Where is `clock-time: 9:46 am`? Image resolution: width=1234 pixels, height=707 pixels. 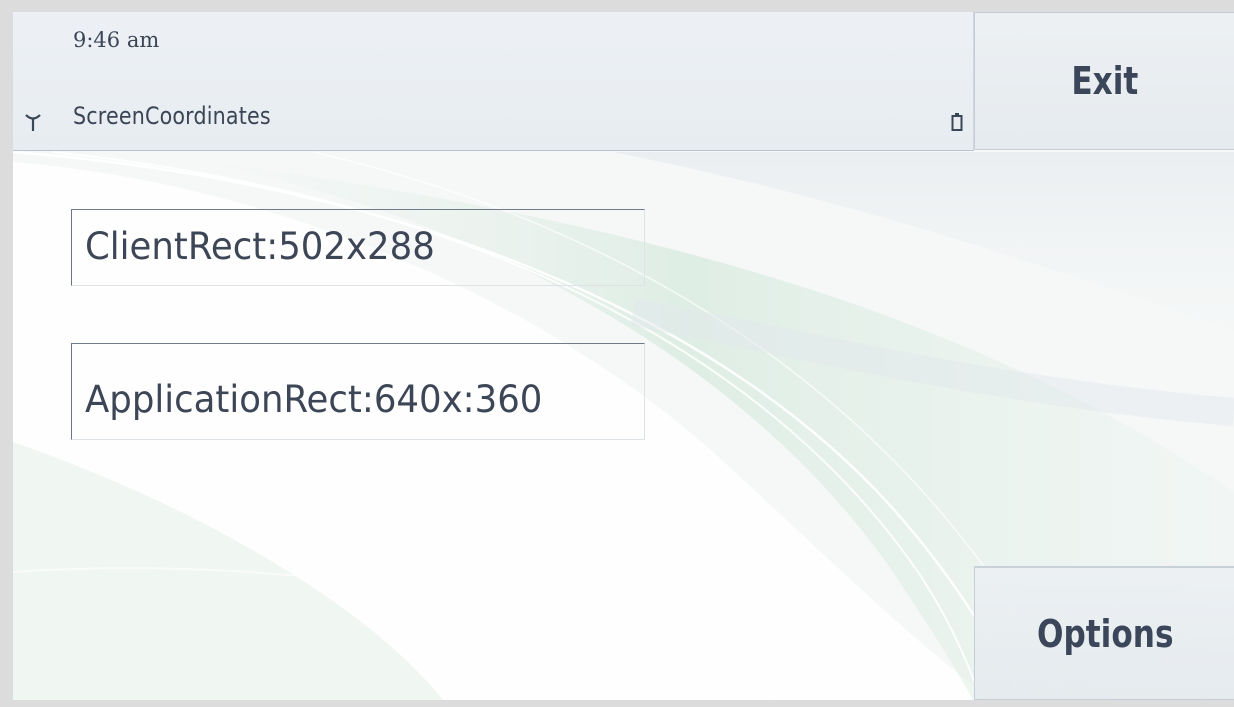 clock-time: 9:46 am is located at coordinates (116, 40).